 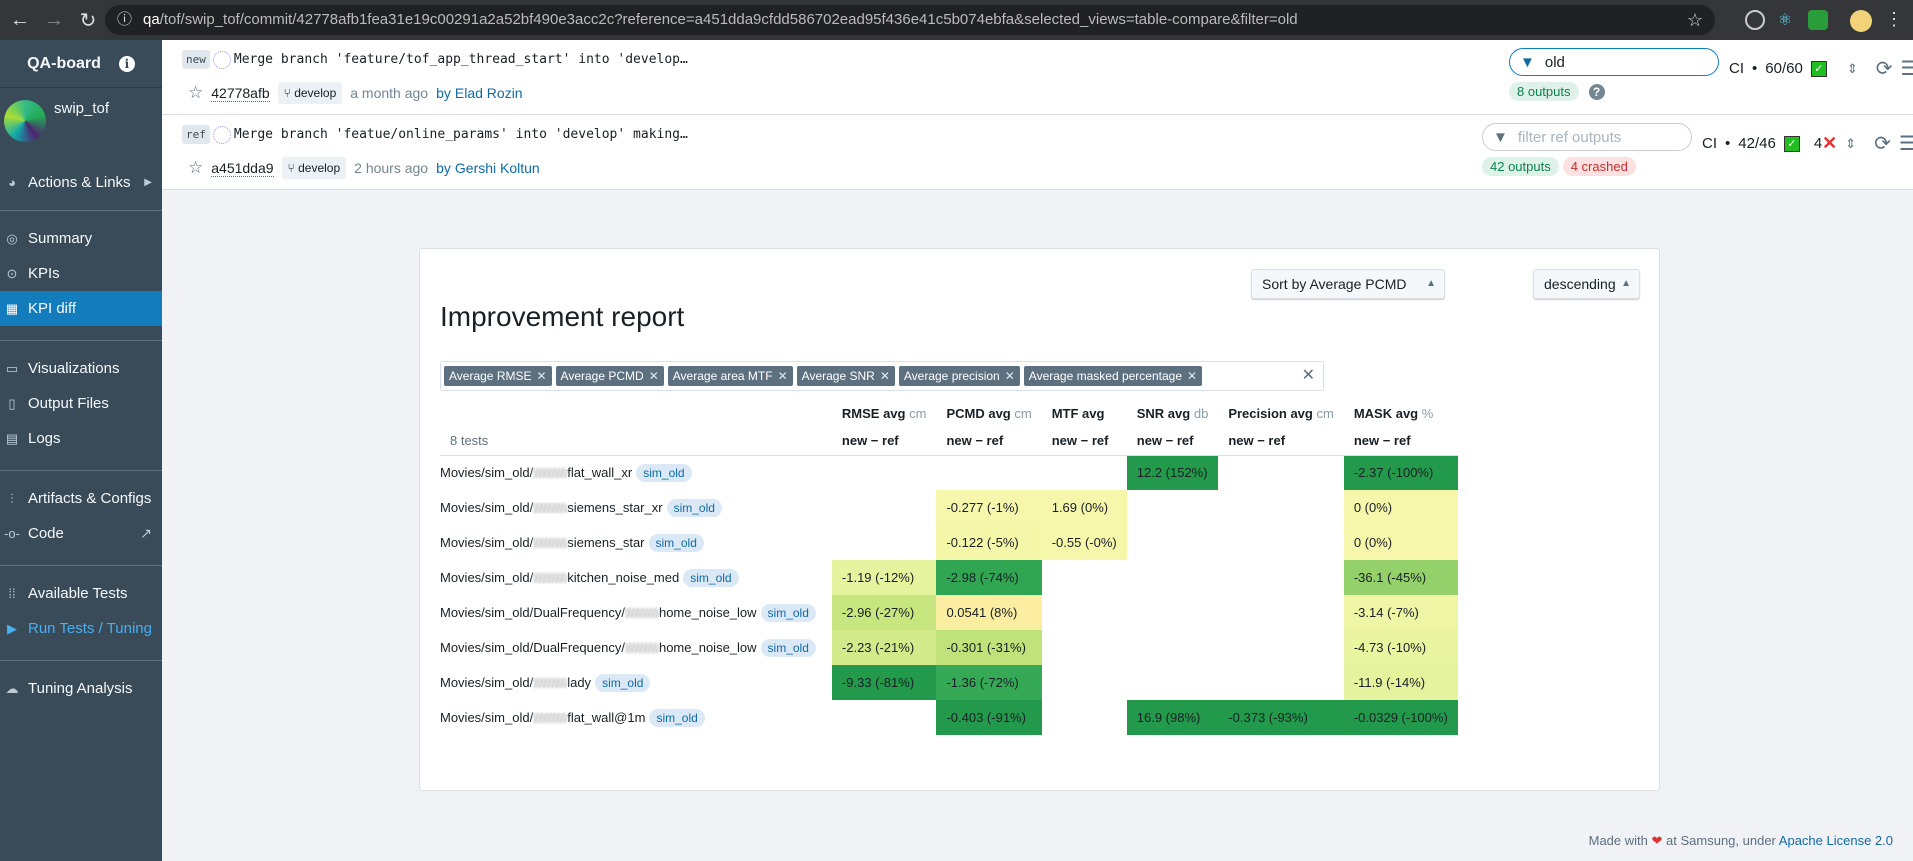 What do you see at coordinates (1596, 91) in the screenshot?
I see `help-icon: ?` at bounding box center [1596, 91].